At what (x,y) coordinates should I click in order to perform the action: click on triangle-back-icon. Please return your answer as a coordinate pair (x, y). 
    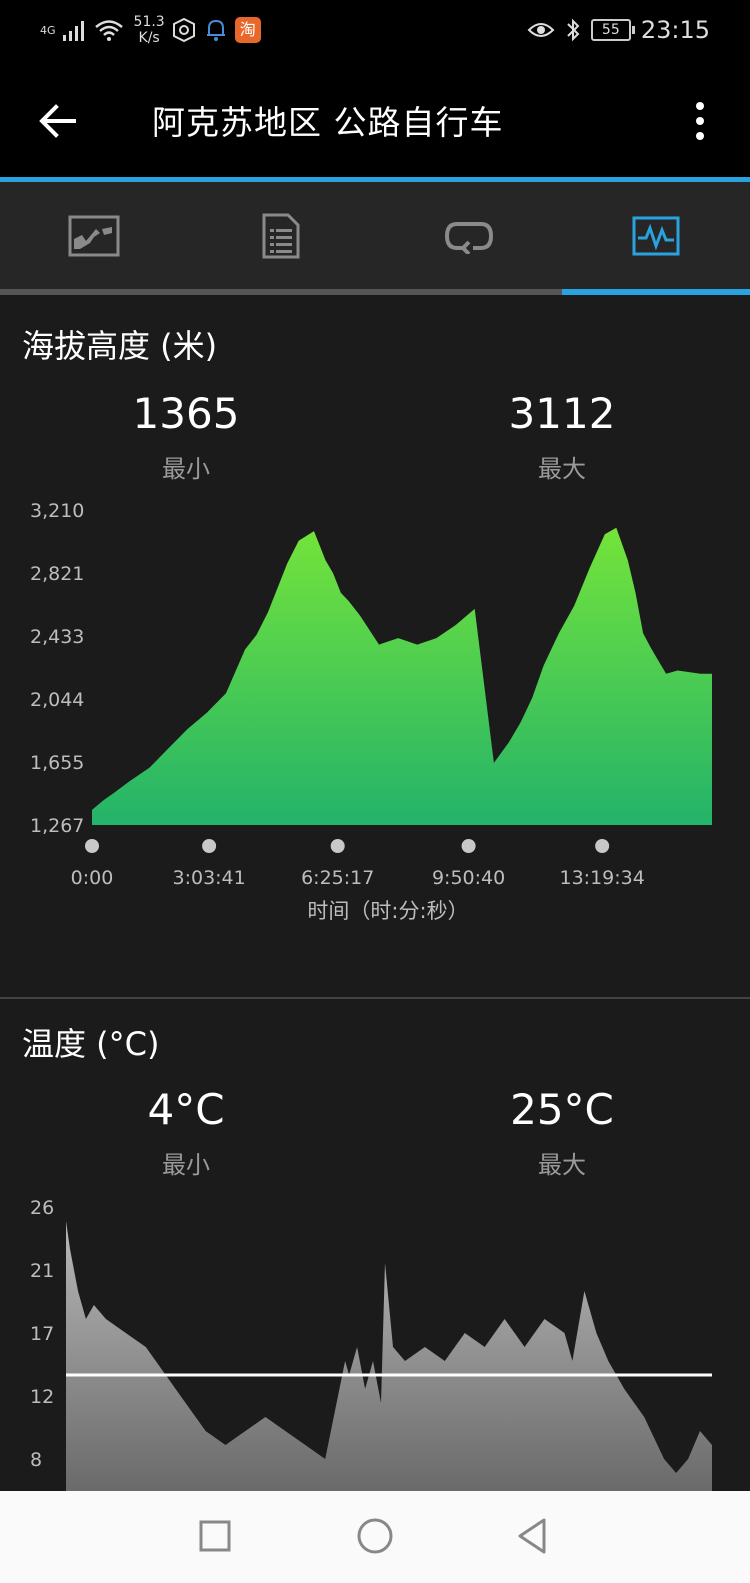
    Looking at the image, I should click on (533, 1536).